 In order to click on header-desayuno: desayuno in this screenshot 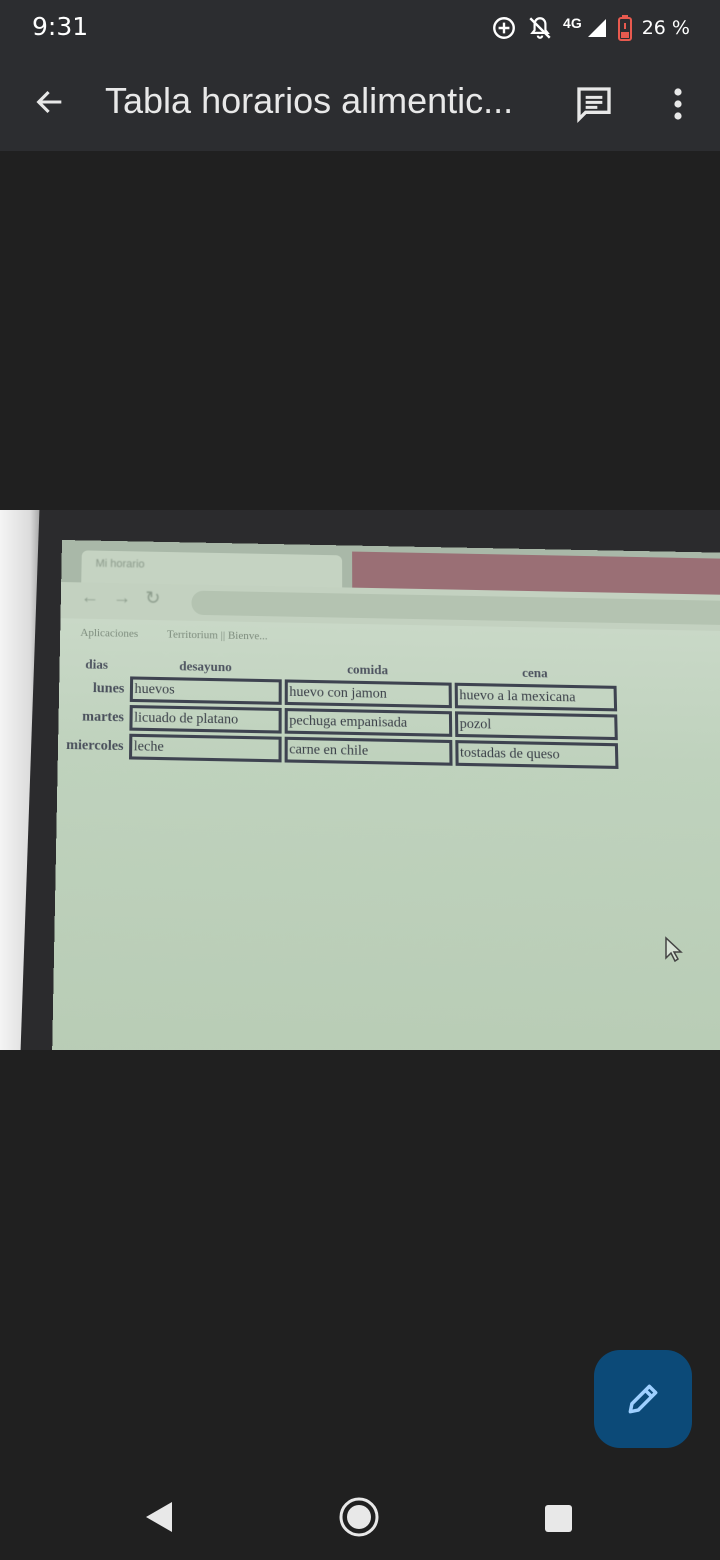, I will do `click(206, 666)`.